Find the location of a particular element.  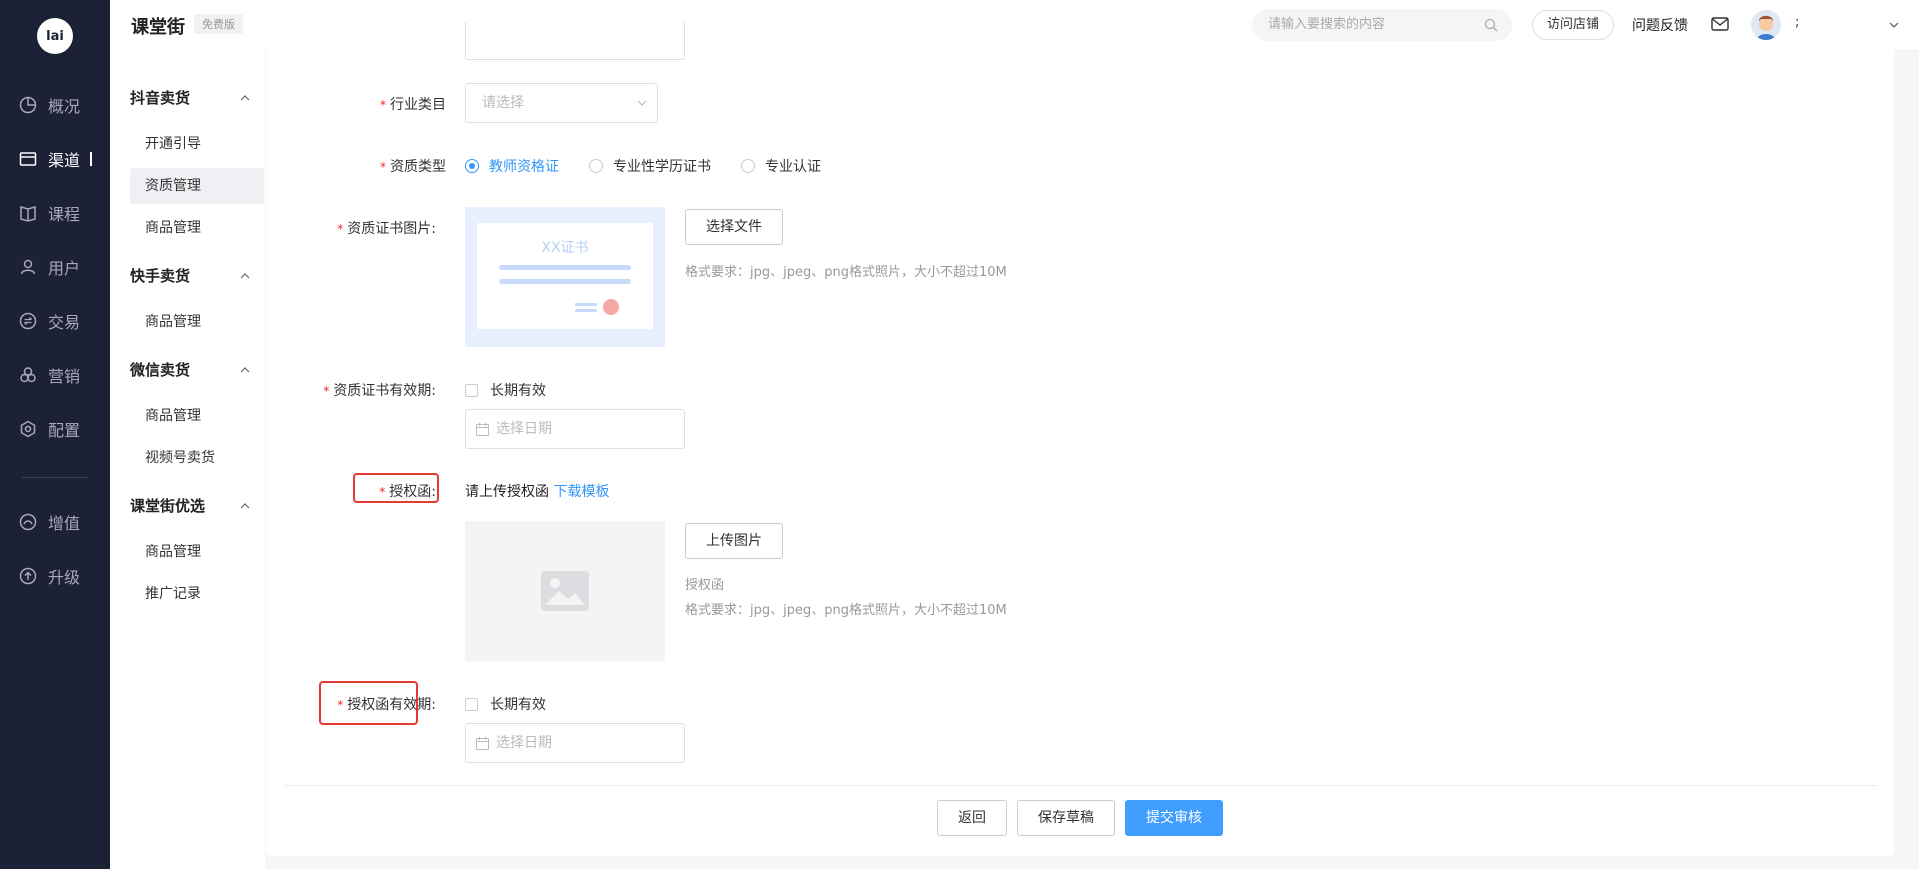

cert-image-label: * 资质证书图片: is located at coordinates (386, 229).